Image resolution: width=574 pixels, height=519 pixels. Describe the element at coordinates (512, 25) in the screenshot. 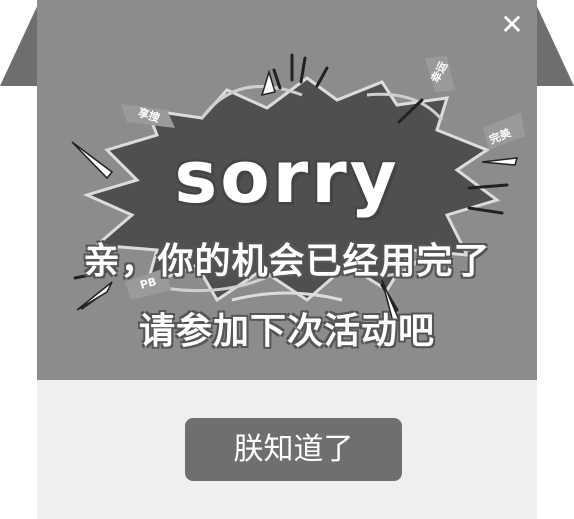

I see `close-icon: ✕` at that location.